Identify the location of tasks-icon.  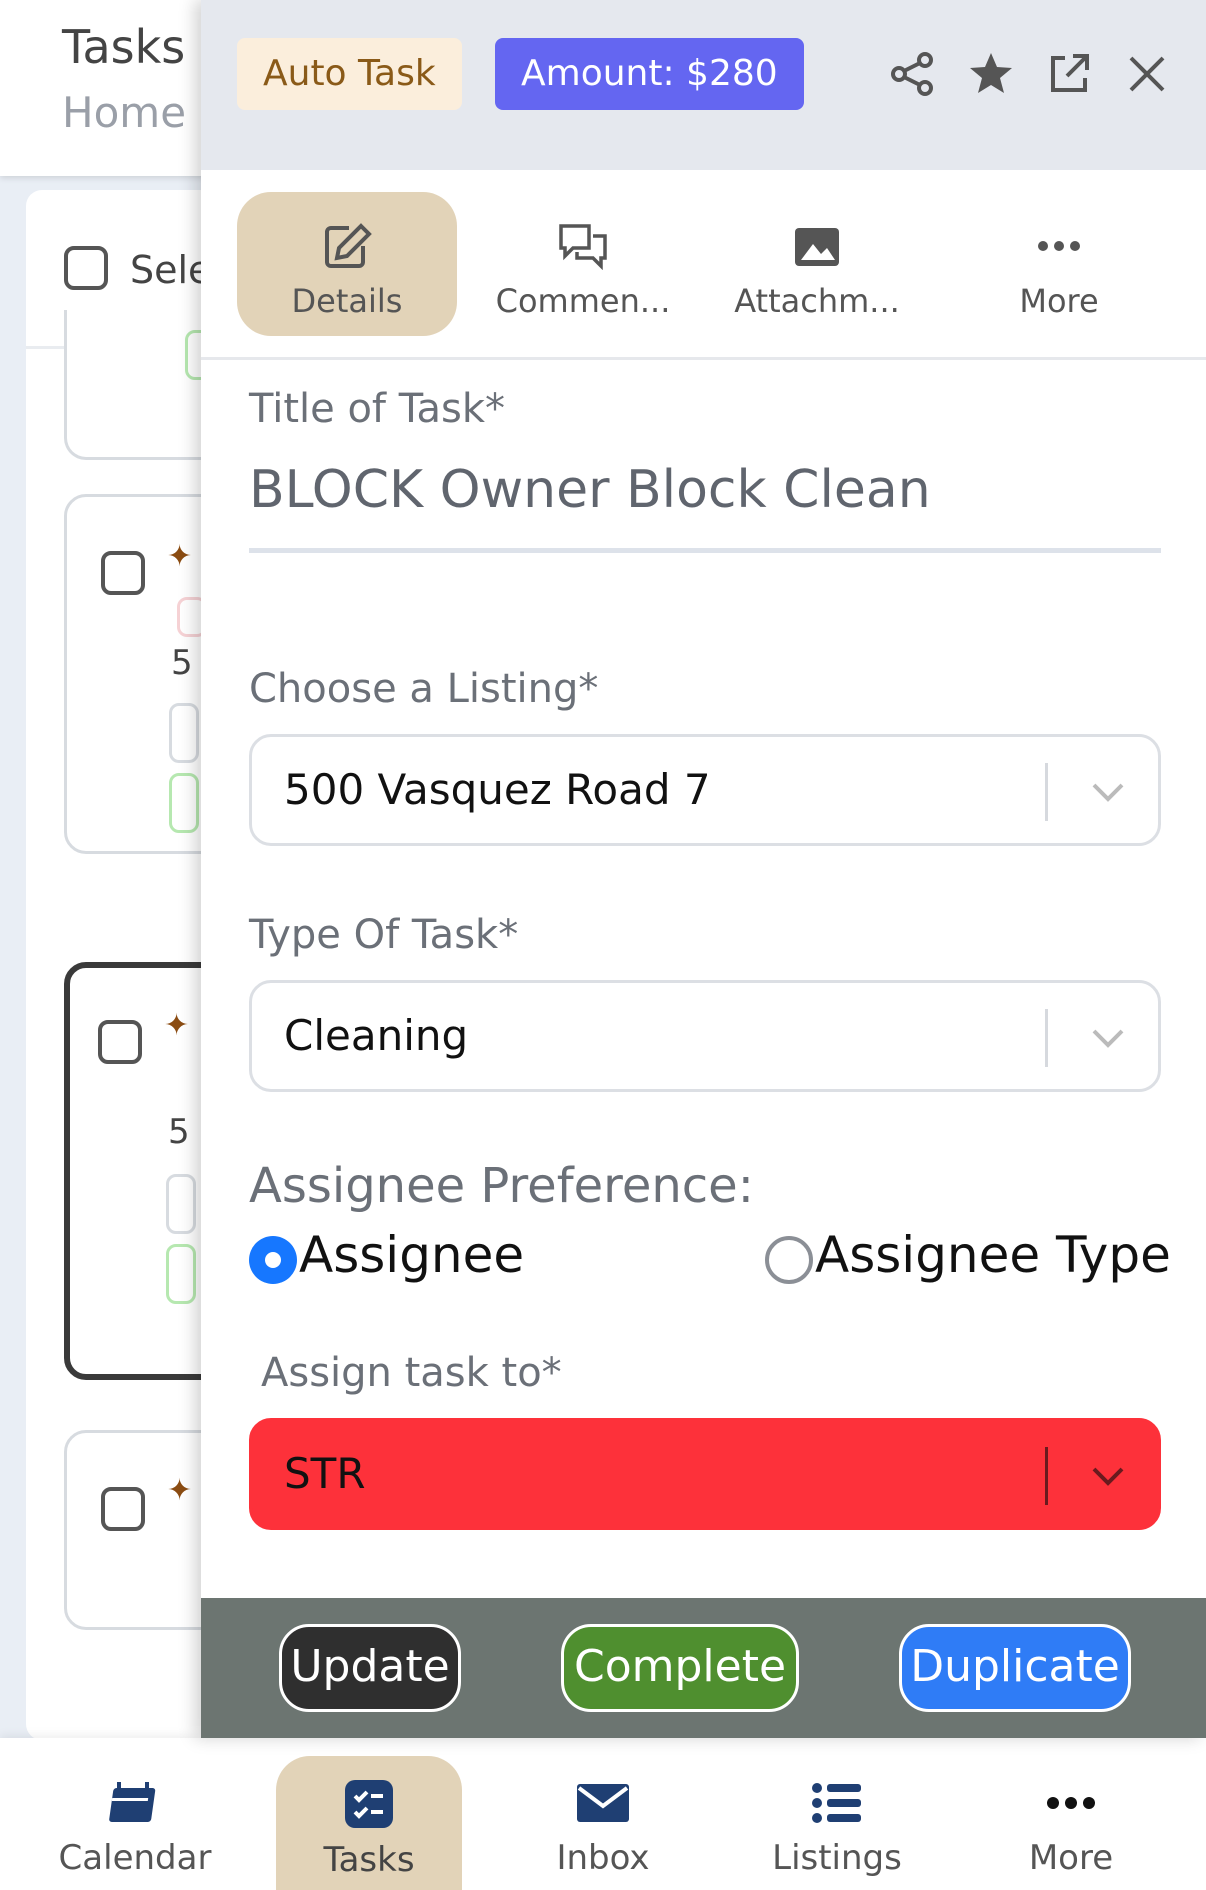
(369, 1804).